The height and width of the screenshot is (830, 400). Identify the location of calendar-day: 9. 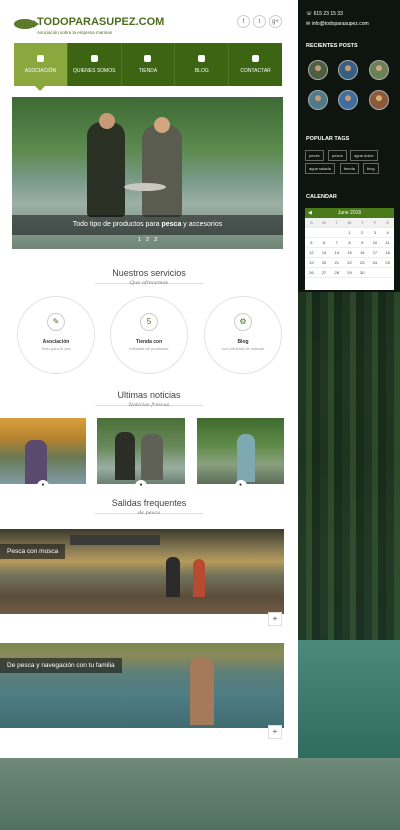
(362, 243).